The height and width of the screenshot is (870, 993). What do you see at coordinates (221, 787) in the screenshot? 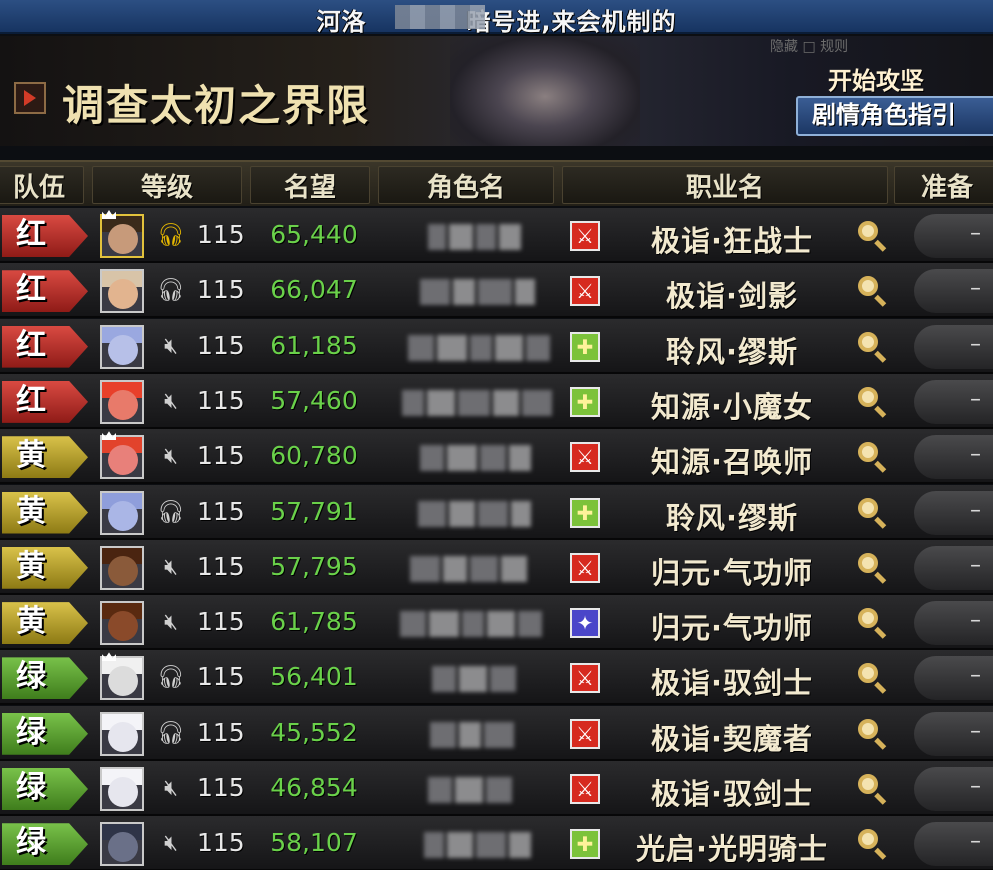
I see `character-level: 115` at bounding box center [221, 787].